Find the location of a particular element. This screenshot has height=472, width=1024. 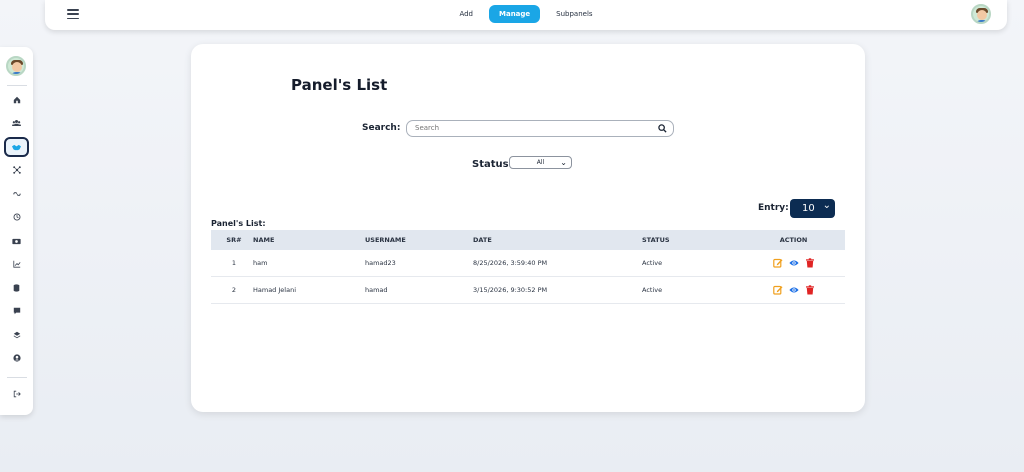

entry-select: 10 ⌄ is located at coordinates (812, 208).